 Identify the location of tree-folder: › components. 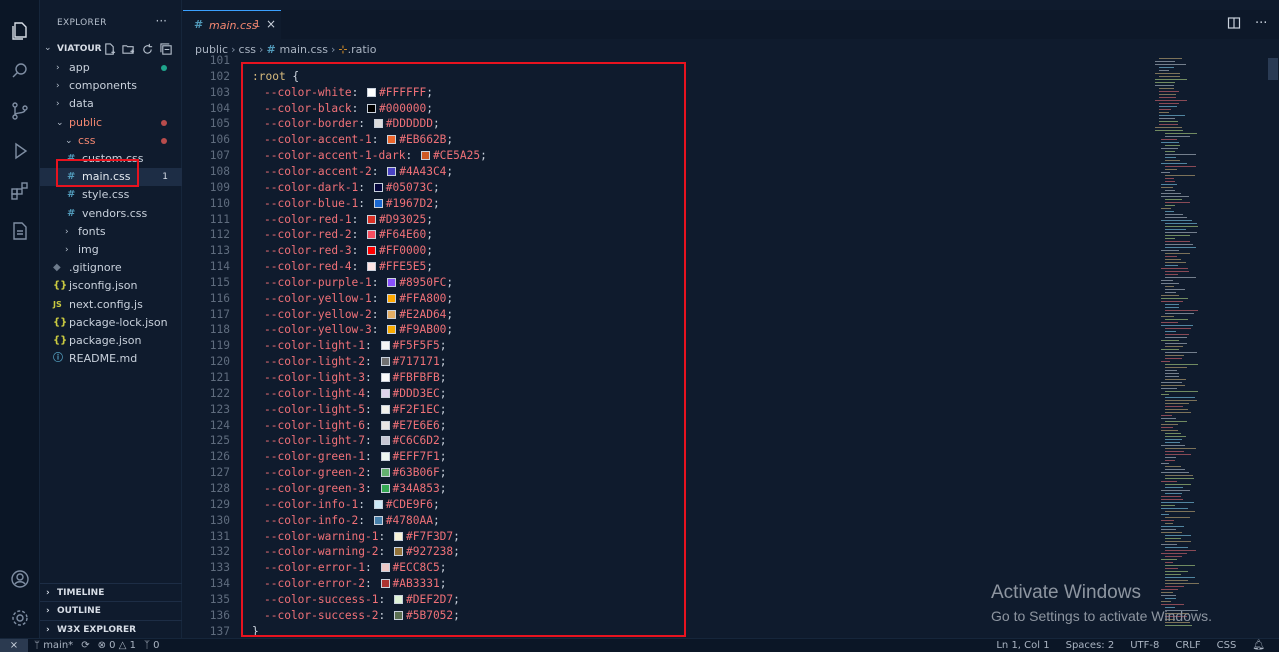
(111, 86).